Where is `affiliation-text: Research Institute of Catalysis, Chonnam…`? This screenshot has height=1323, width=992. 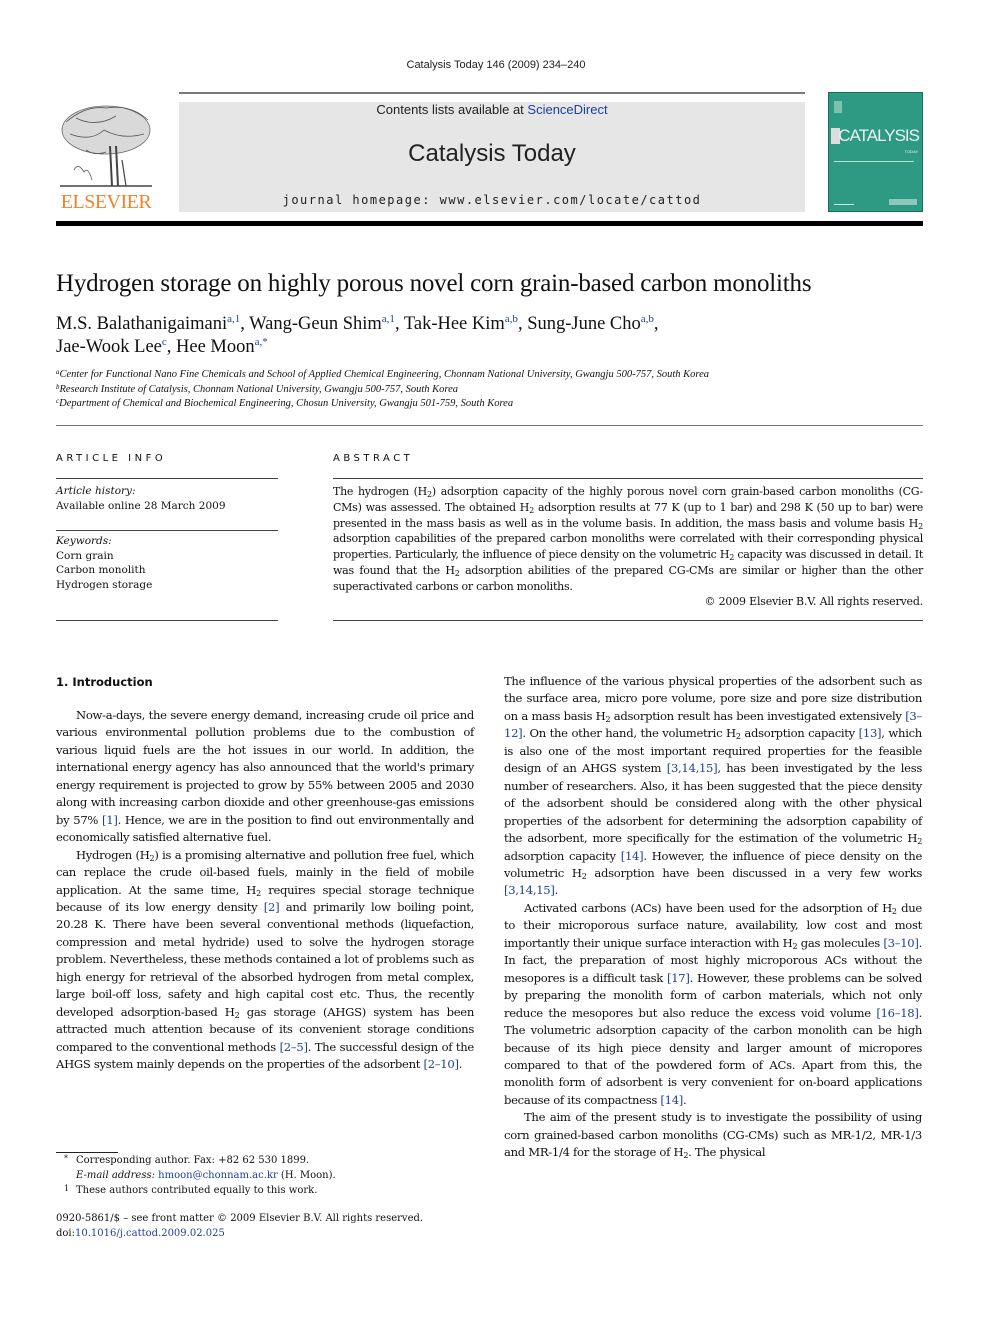 affiliation-text: Research Institute of Catalysis, Chonnam… is located at coordinates (259, 389).